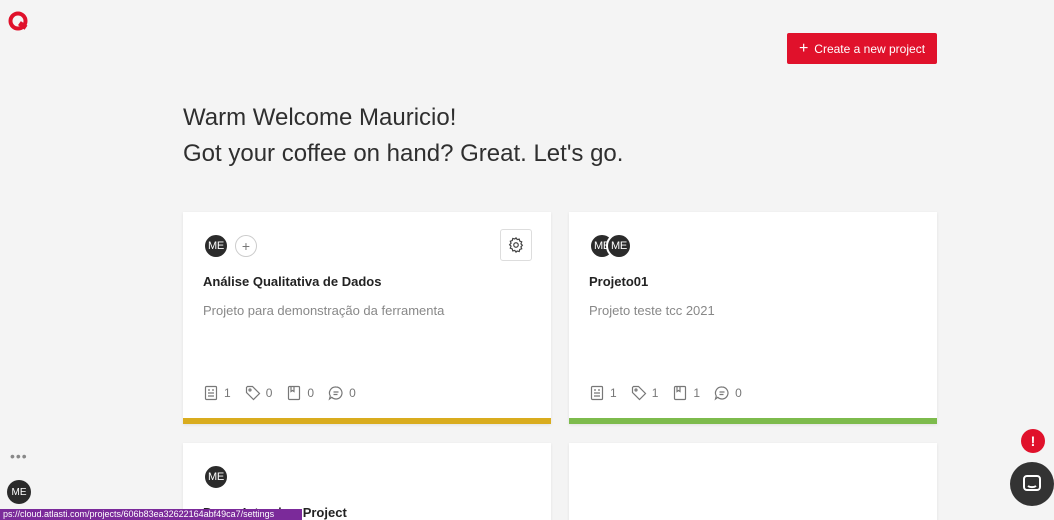  Describe the element at coordinates (870, 48) in the screenshot. I see `create-project-label: Create a new project` at that location.